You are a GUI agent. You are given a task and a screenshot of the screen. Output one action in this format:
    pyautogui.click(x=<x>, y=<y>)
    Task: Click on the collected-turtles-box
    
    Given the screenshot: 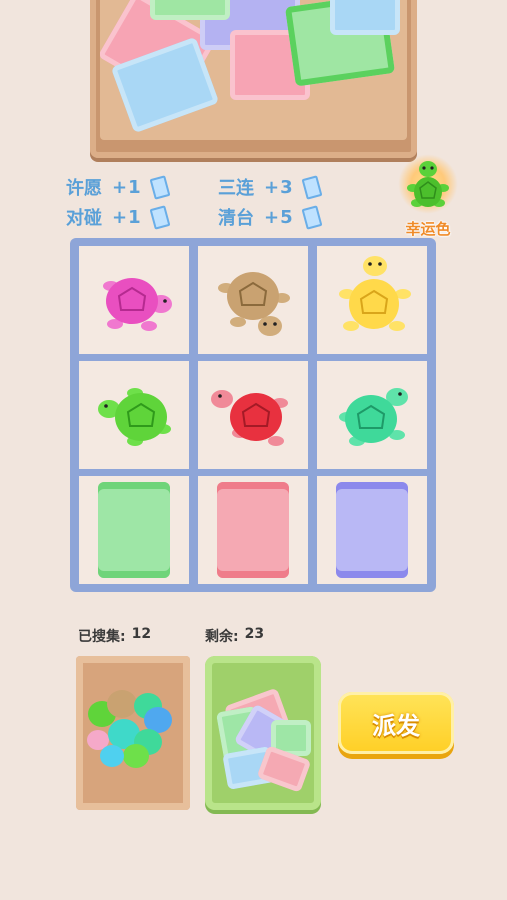 What is the action you would take?
    pyautogui.click(x=133, y=733)
    